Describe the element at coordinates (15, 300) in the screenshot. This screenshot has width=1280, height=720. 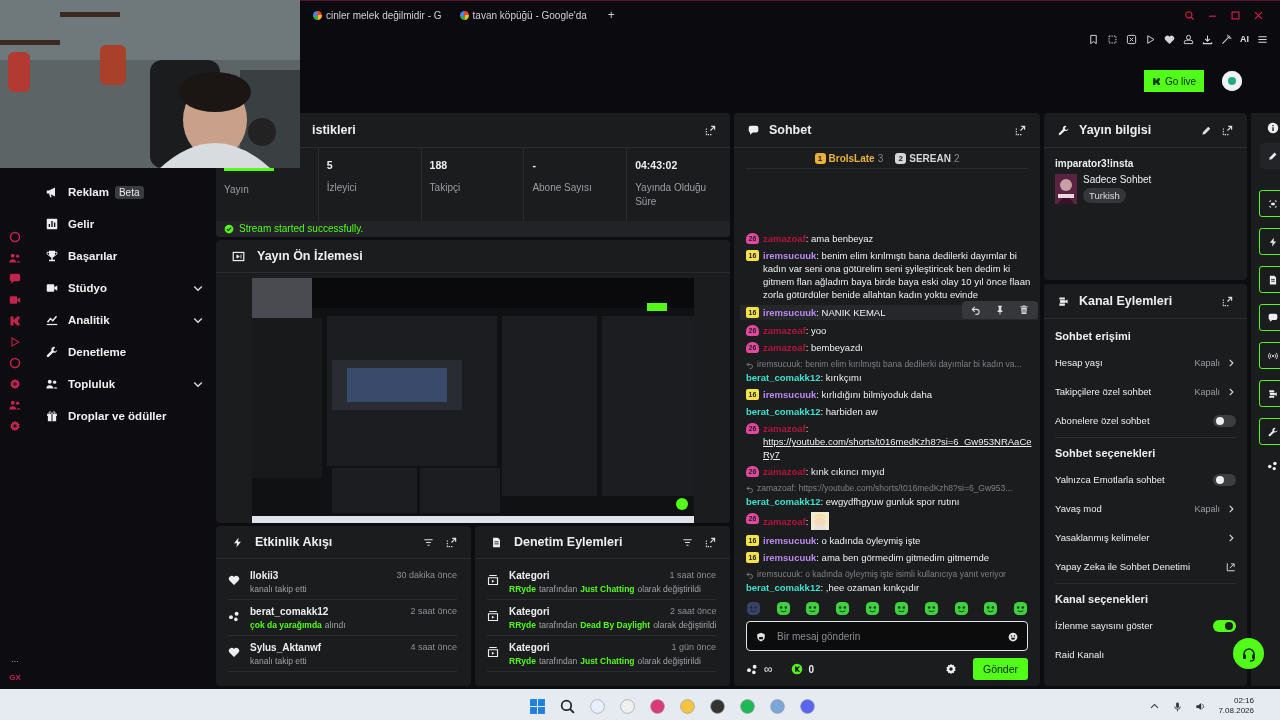
I see `camera-icon` at that location.